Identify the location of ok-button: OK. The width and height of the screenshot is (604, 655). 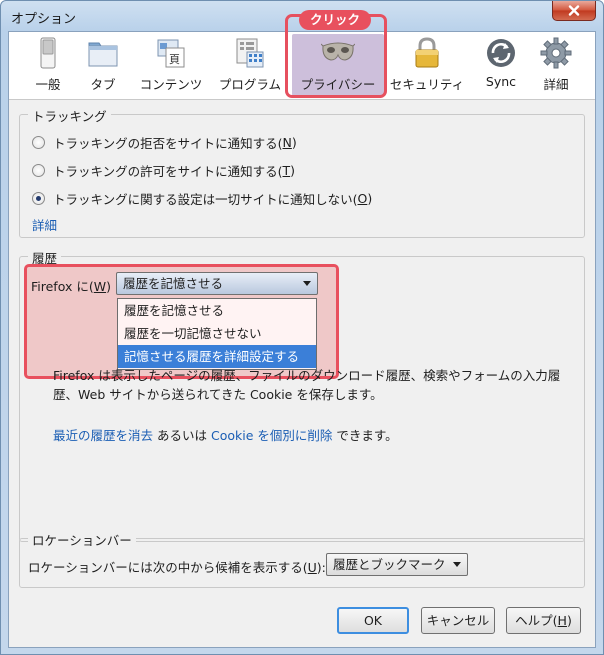
(373, 620).